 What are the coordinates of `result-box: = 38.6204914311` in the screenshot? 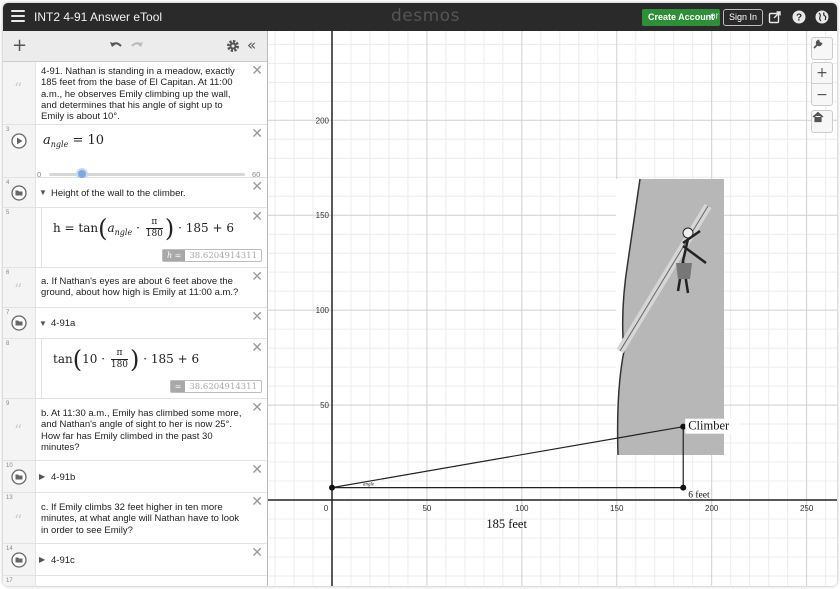 It's located at (215, 386).